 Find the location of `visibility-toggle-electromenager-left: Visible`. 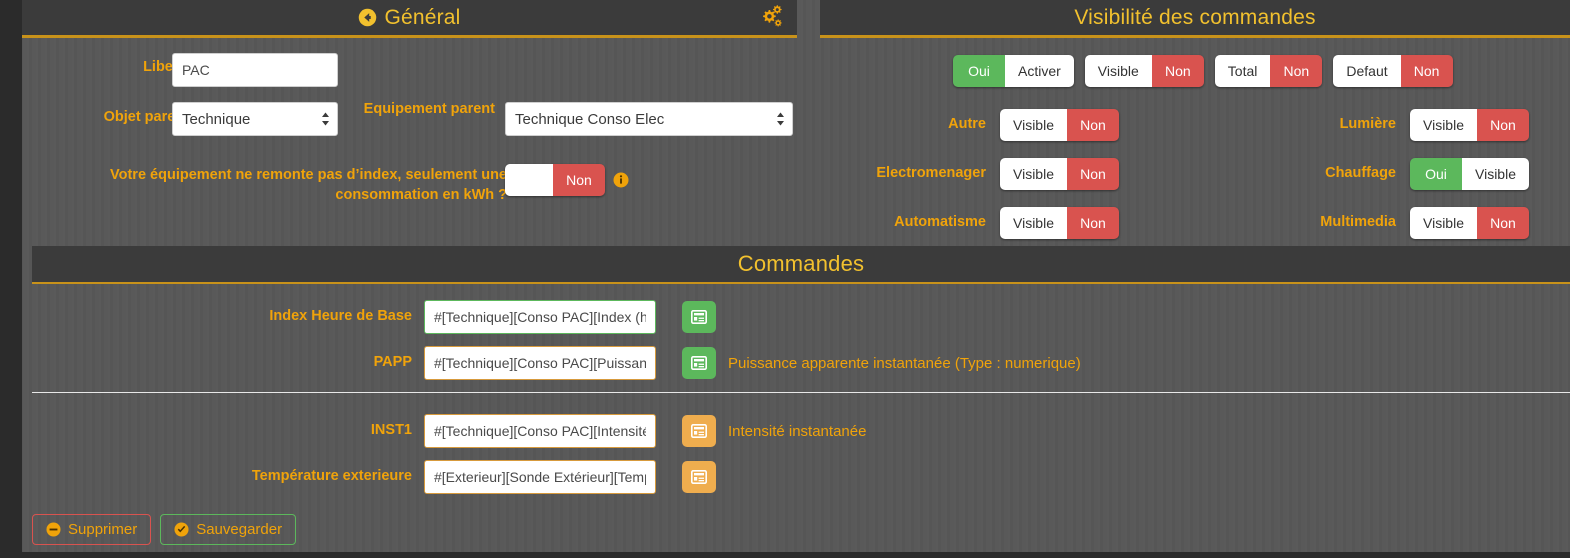

visibility-toggle-electromenager-left: Visible is located at coordinates (1033, 173).